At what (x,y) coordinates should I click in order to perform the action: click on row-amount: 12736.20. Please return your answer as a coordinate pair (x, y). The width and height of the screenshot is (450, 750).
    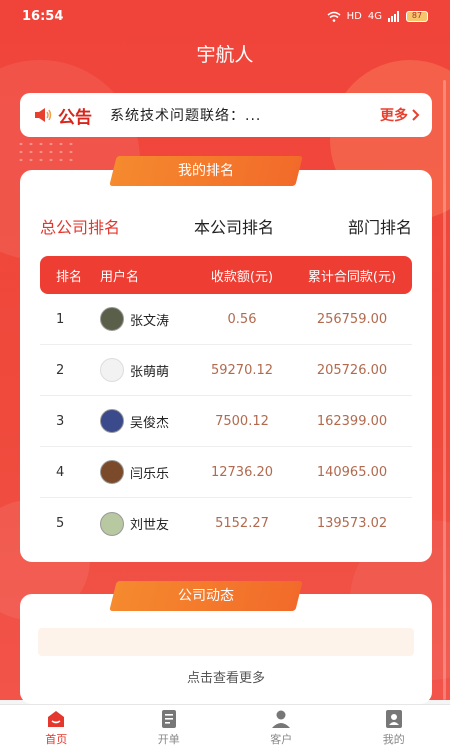
    Looking at the image, I should click on (242, 472).